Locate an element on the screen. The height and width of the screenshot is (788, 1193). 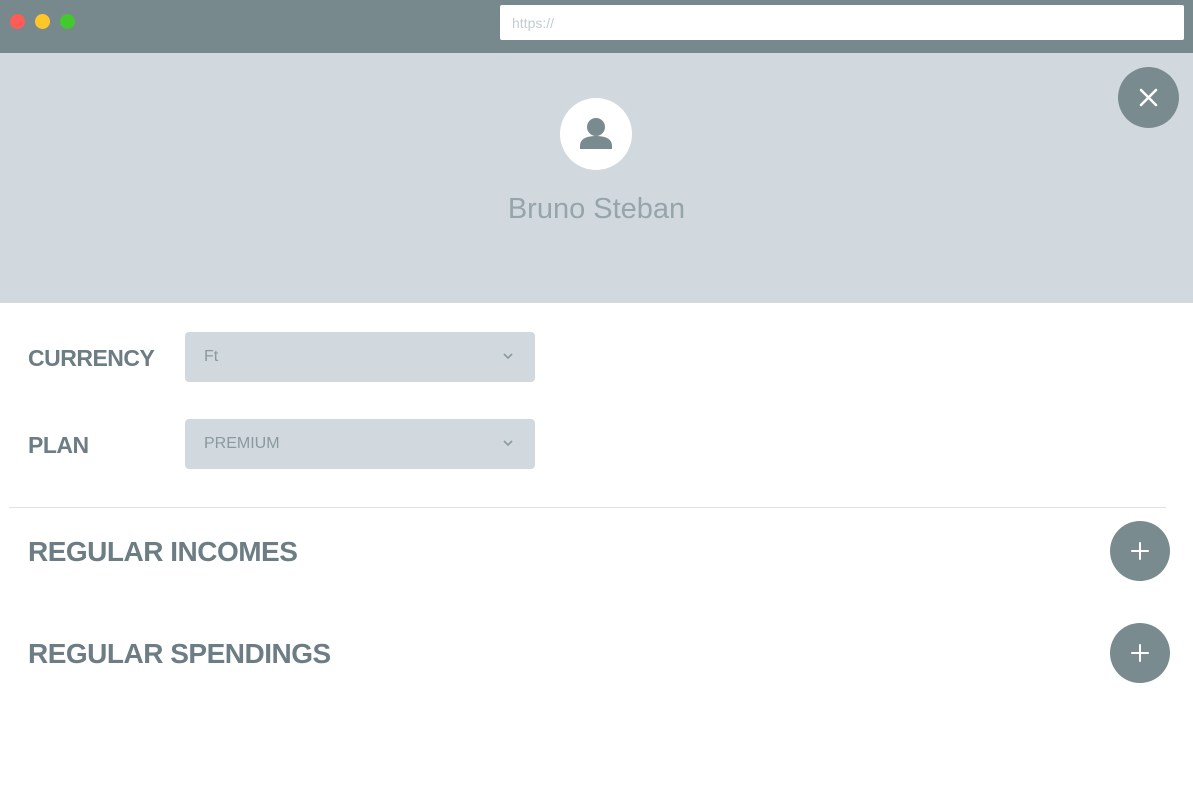
browser-titlebar is located at coordinates (596, 26).